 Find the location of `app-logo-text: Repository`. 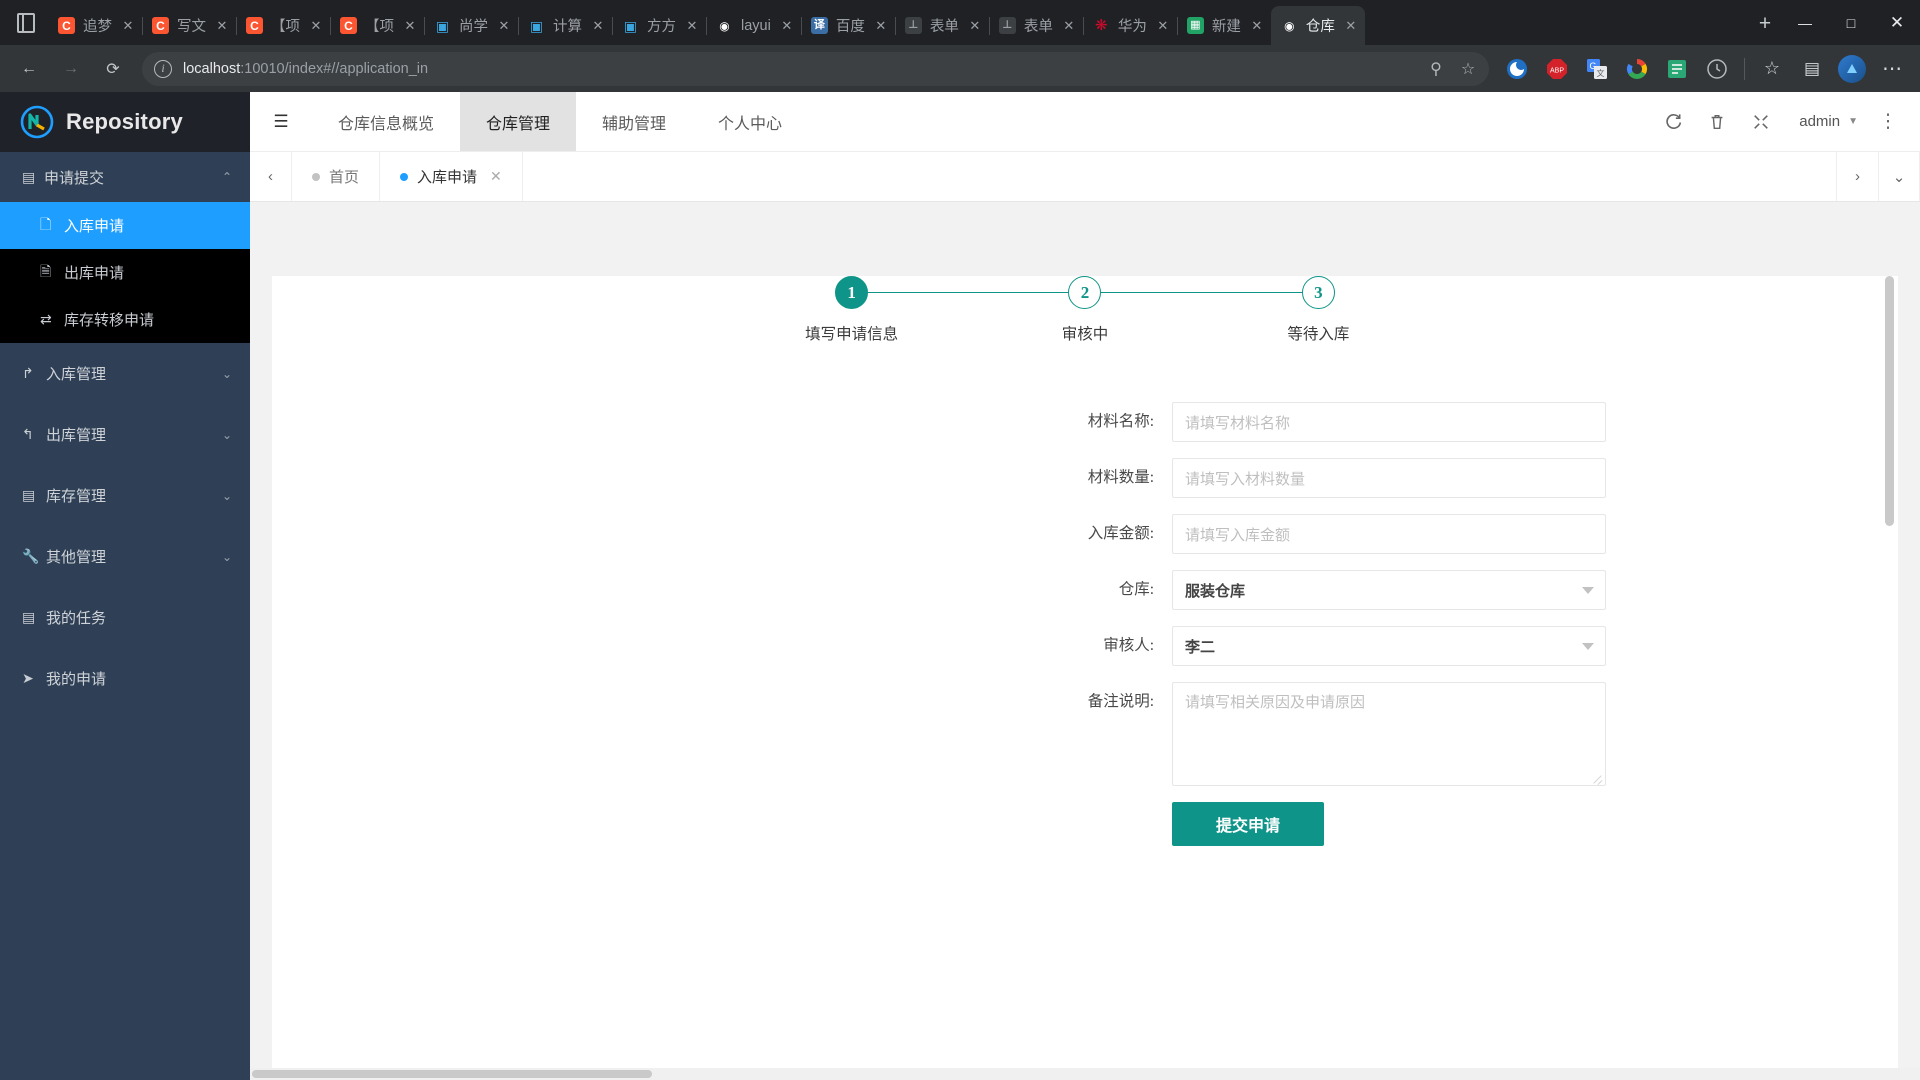

app-logo-text: Repository is located at coordinates (124, 121).